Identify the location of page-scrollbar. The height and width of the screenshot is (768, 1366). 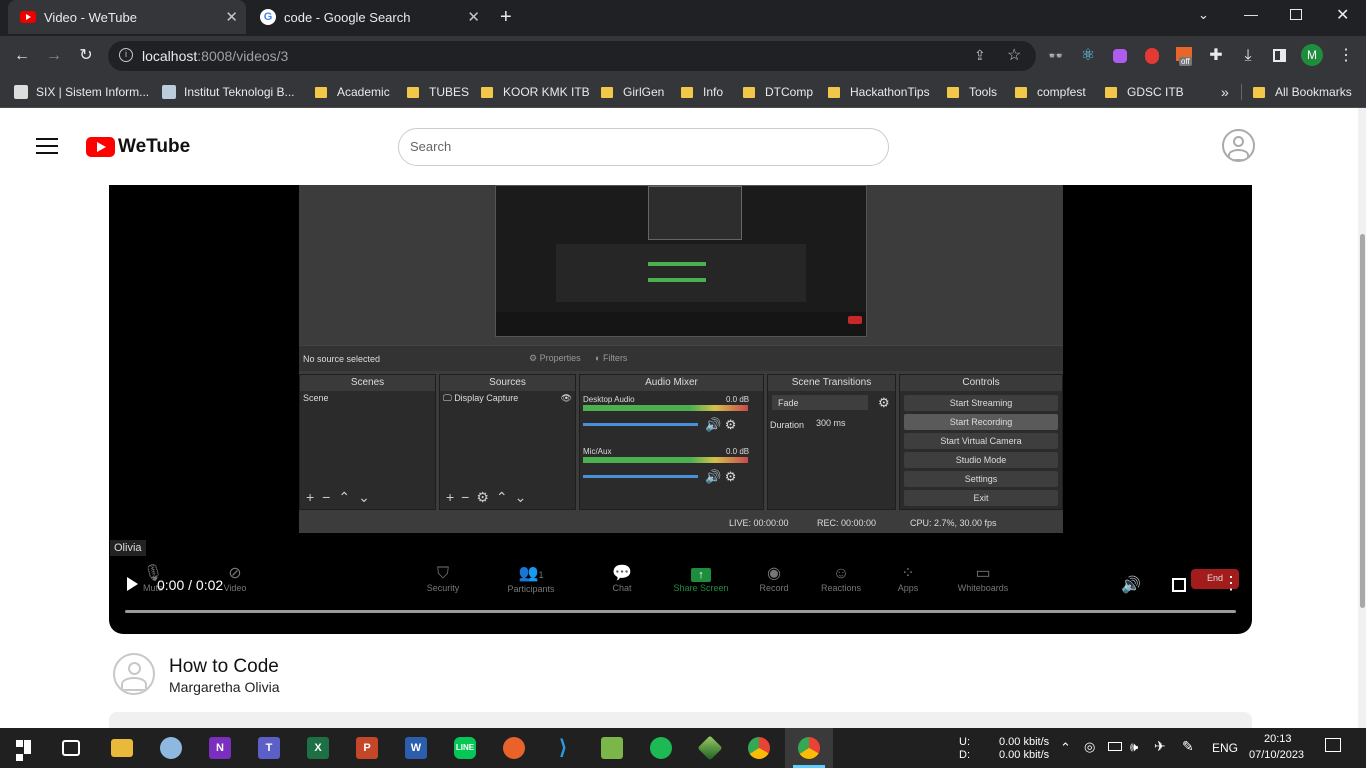
(1362, 418).